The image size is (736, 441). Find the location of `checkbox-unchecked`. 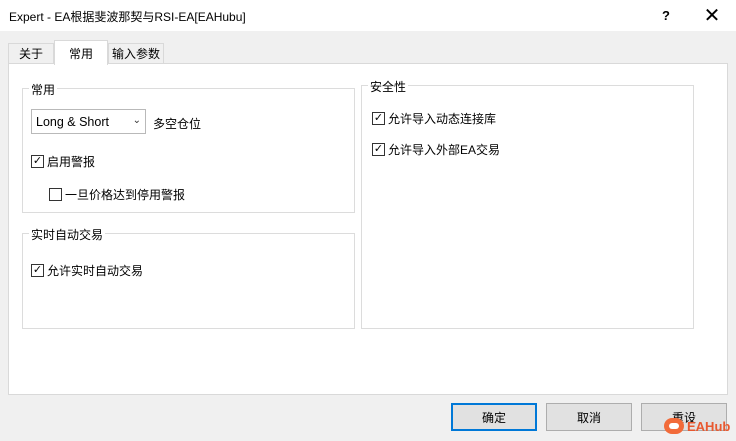

checkbox-unchecked is located at coordinates (55, 194).